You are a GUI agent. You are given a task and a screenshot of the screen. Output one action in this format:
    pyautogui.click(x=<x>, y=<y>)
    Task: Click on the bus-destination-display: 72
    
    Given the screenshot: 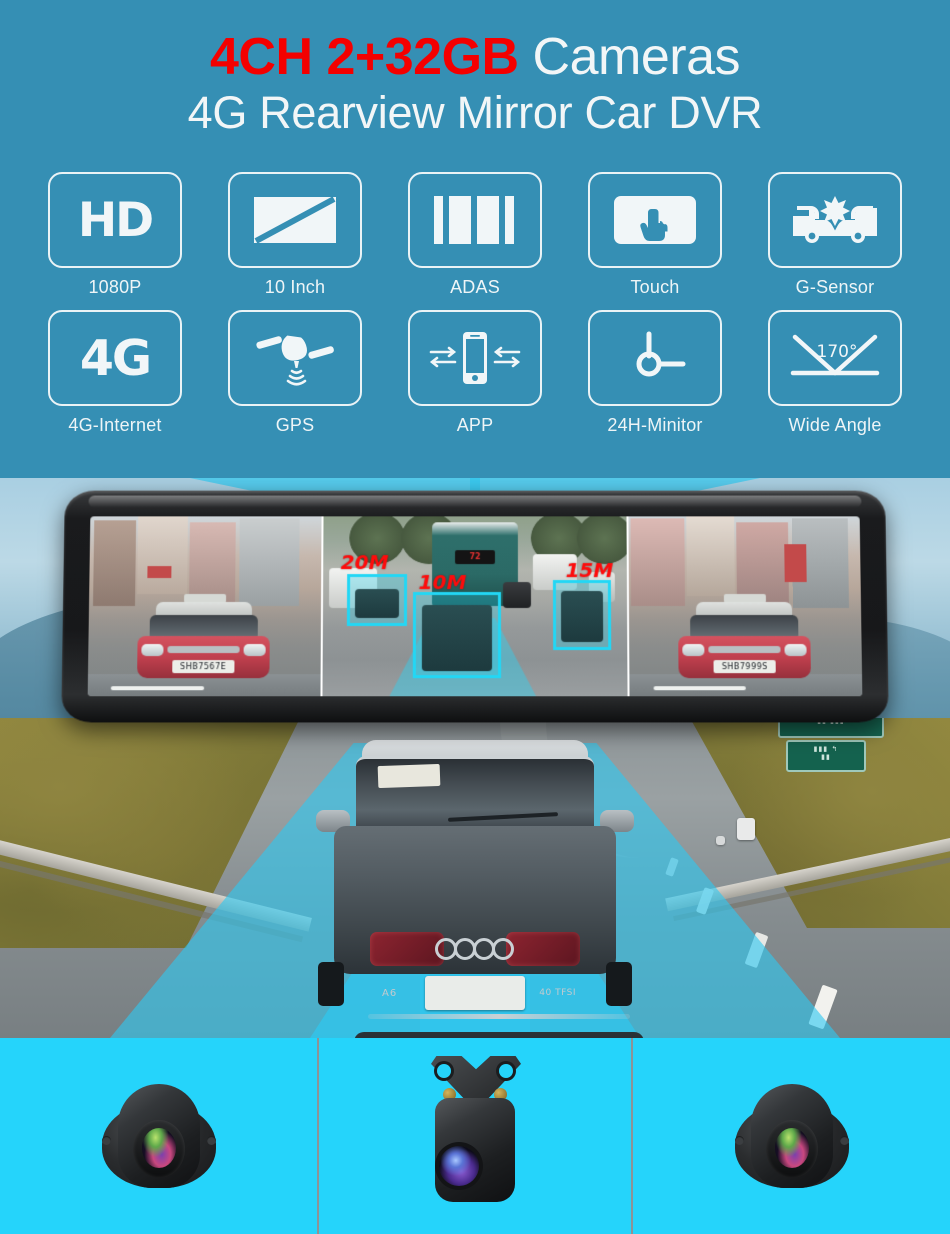 What is the action you would take?
    pyautogui.click(x=475, y=557)
    